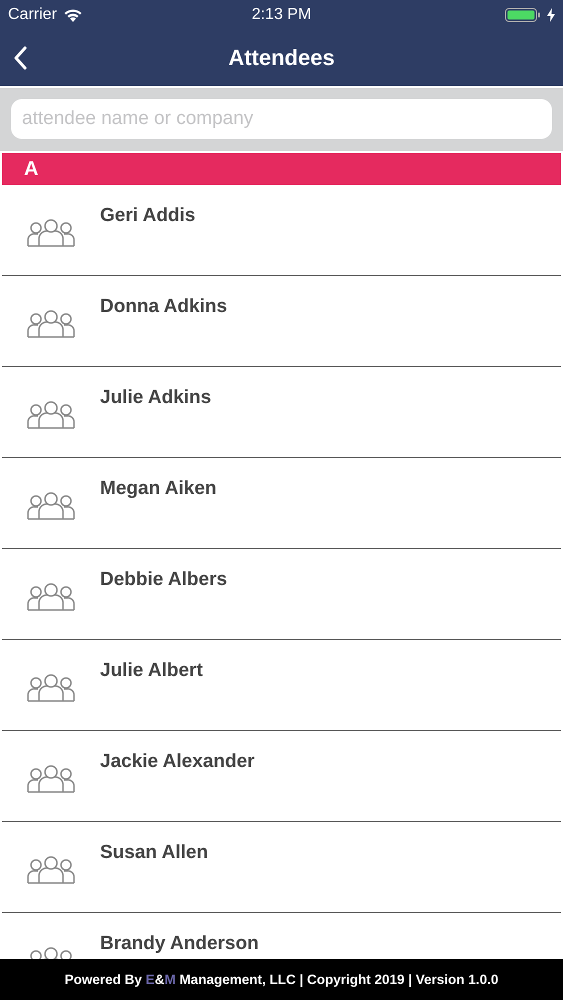 Image resolution: width=563 pixels, height=1000 pixels. I want to click on section-header: A, so click(281, 169).